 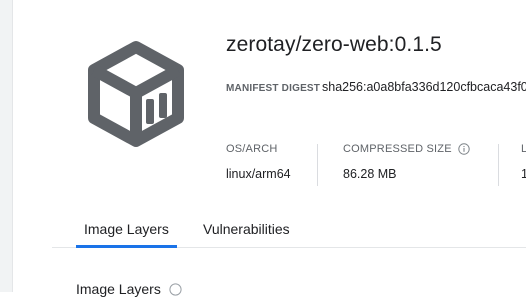 I want to click on third-column-label-text: L, so click(x=523, y=149).